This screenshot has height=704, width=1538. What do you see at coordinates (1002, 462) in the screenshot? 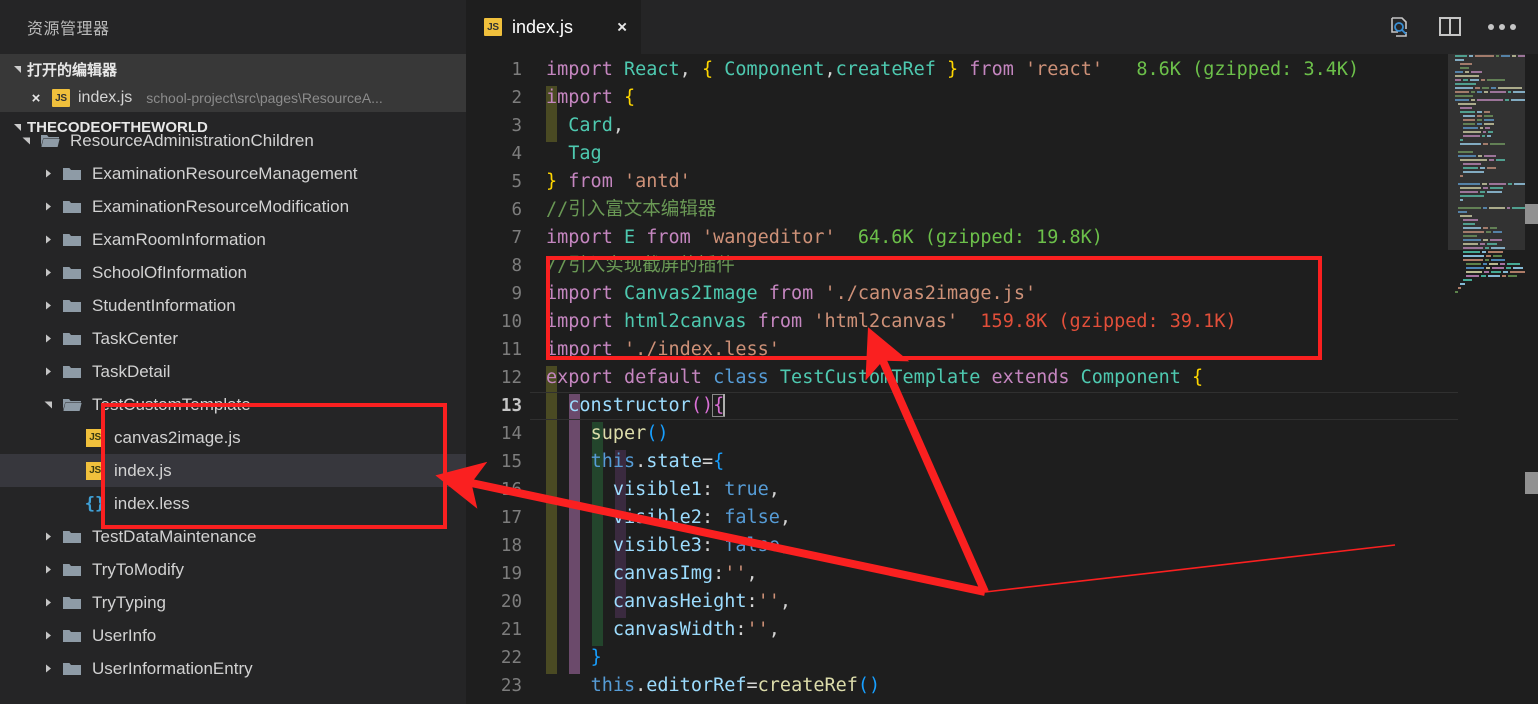
I see `code-line-15: 15 this.state={` at bounding box center [1002, 462].